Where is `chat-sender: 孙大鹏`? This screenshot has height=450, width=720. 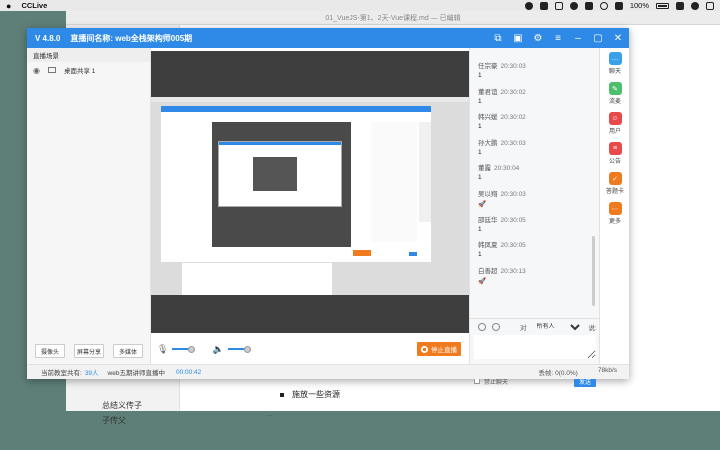
chat-sender: 孙大鹏 is located at coordinates (488, 143).